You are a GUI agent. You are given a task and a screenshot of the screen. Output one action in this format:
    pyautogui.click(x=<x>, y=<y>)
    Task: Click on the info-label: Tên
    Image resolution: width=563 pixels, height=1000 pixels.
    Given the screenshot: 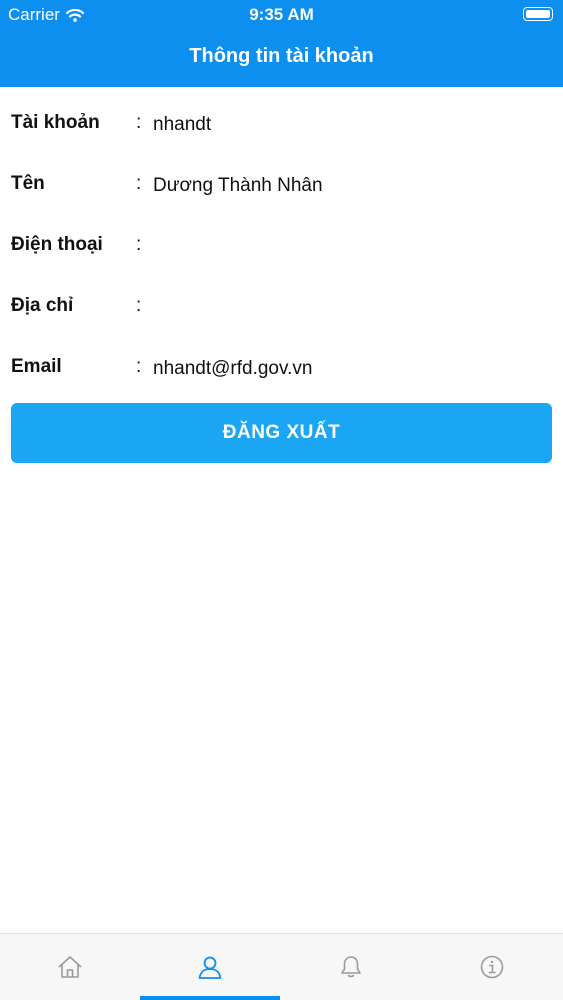 What is the action you would take?
    pyautogui.click(x=28, y=183)
    